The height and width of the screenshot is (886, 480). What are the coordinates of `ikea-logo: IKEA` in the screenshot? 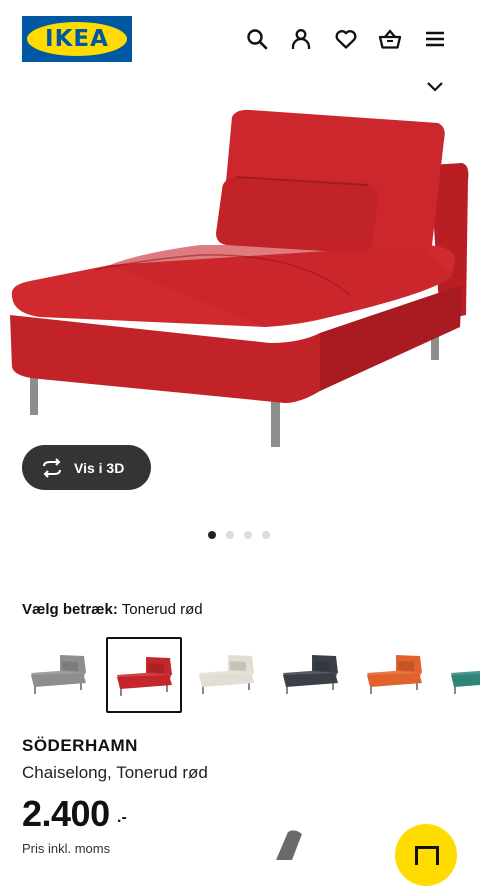 It's located at (77, 39).